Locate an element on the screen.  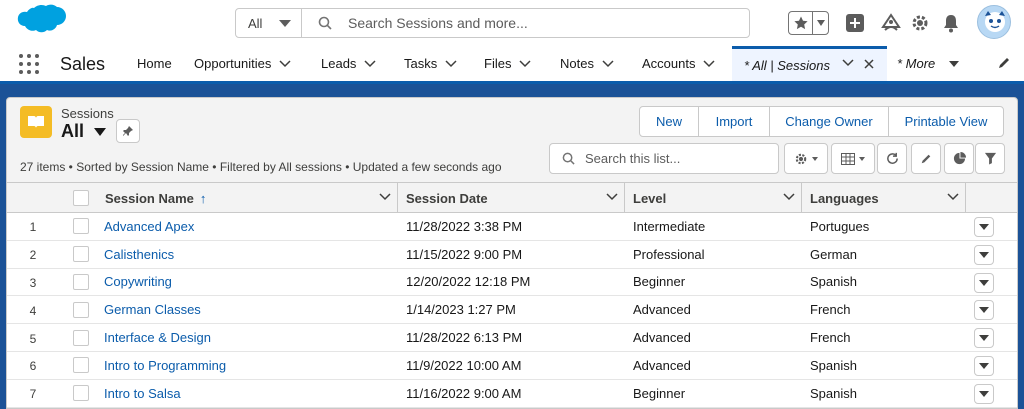
app-name: Sales is located at coordinates (83, 64).